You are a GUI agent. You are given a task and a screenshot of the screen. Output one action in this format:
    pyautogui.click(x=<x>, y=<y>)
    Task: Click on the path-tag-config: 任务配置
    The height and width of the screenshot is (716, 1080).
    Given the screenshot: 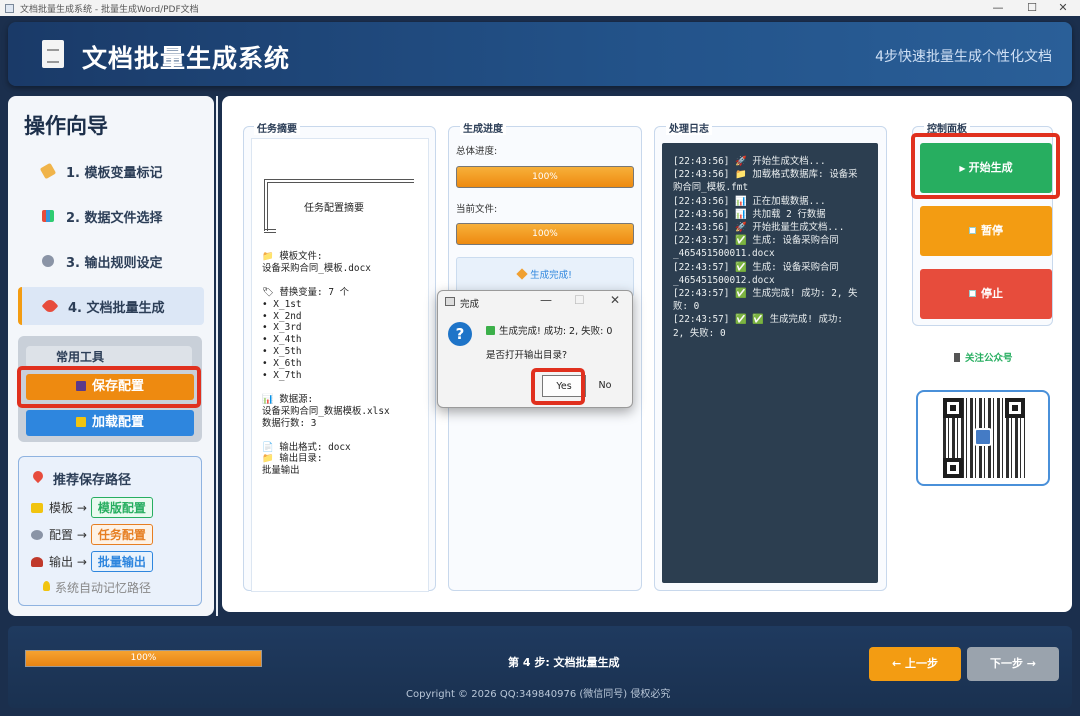 What is the action you would take?
    pyautogui.click(x=121, y=534)
    